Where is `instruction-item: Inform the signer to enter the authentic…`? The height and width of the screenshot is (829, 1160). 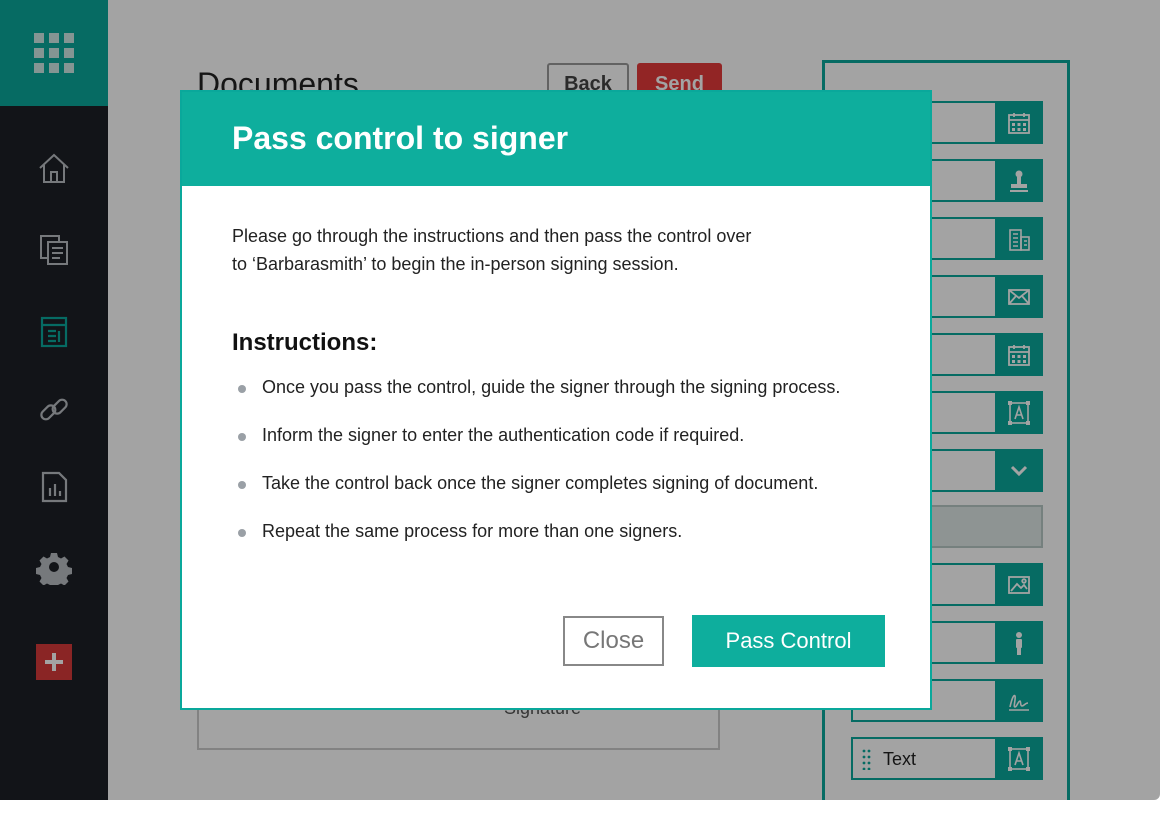
instruction-item: Inform the signer to enter the authentic… is located at coordinates (539, 448).